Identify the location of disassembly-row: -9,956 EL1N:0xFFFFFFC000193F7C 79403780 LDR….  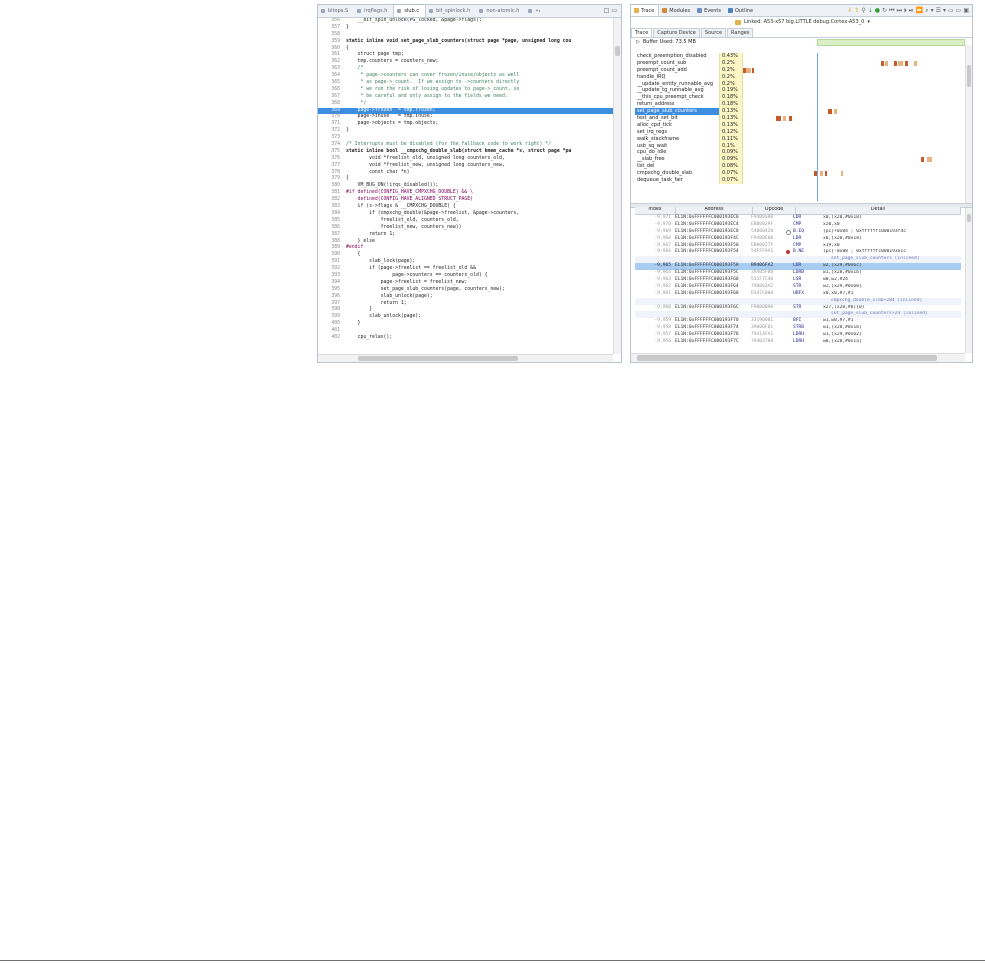
(798, 342).